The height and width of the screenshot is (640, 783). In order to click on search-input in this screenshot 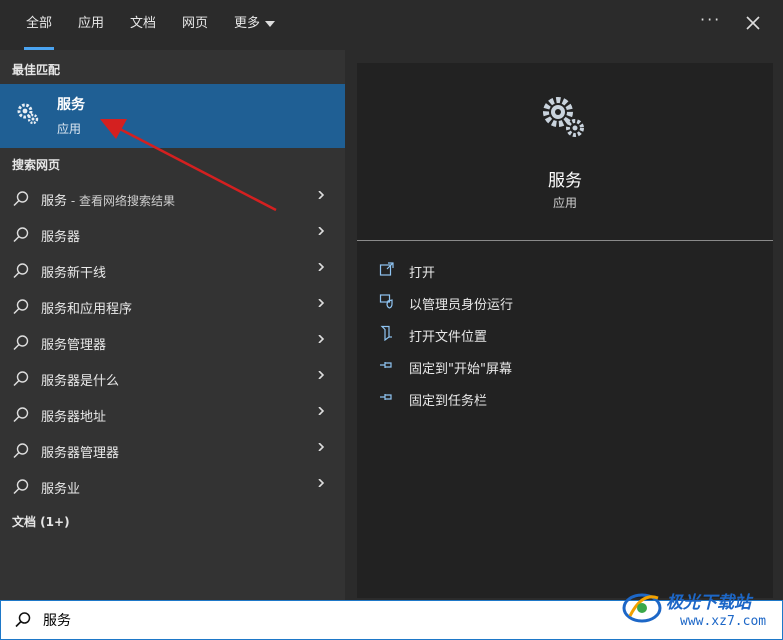, I will do `click(323, 620)`.